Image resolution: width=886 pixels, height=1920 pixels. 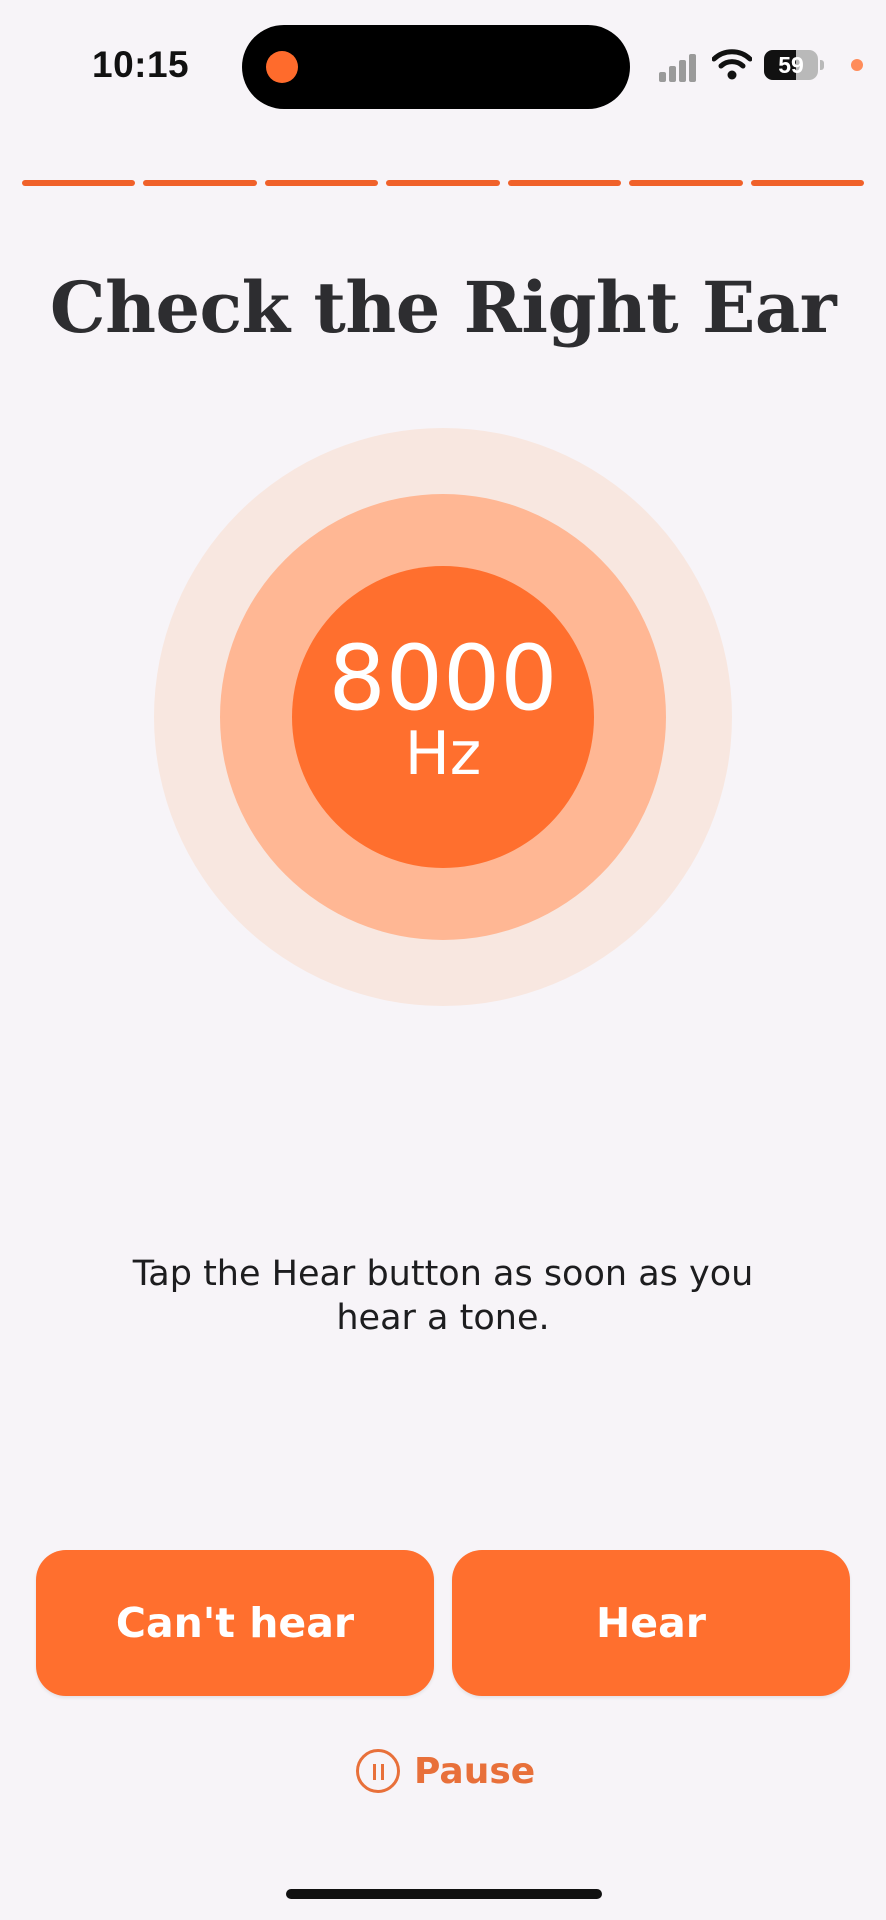 I want to click on frequency-value: 8000, so click(x=443, y=678).